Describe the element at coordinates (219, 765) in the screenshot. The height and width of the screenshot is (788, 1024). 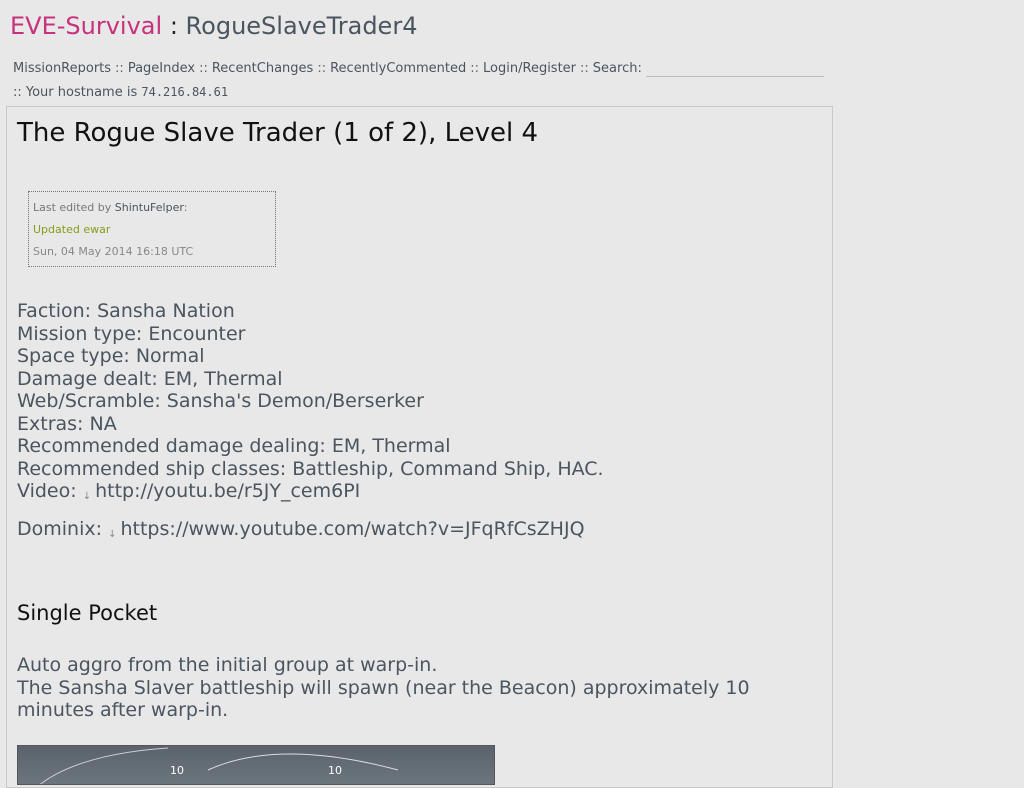
I see `overview-map-graphic: 10 10` at that location.